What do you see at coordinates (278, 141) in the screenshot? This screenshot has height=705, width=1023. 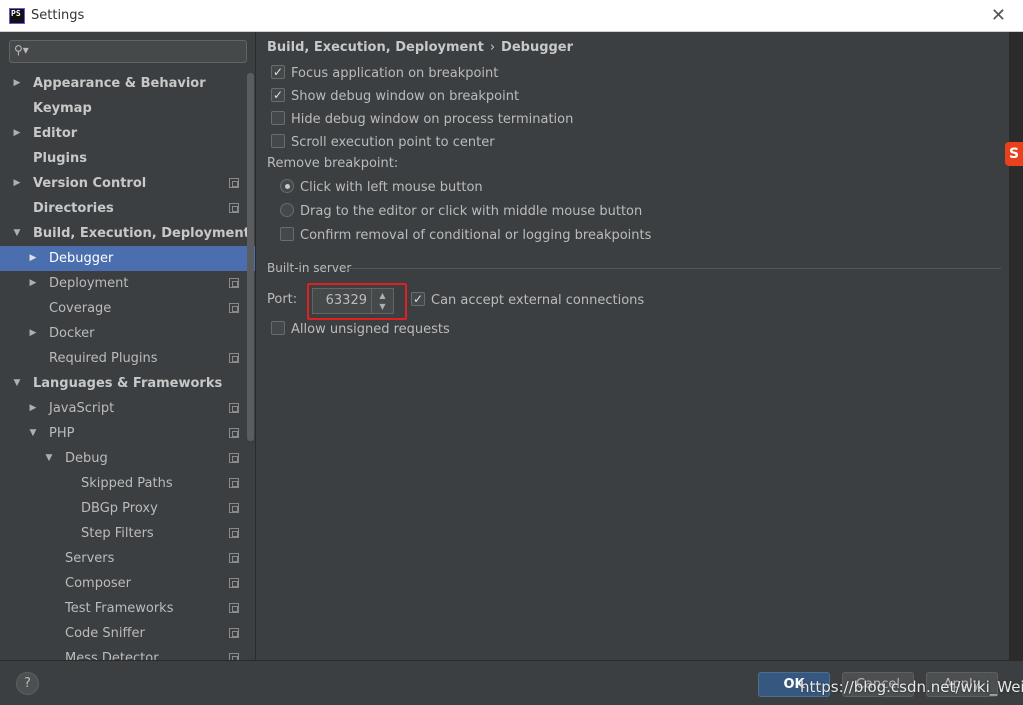 I see `scroll-exec-checkbox` at bounding box center [278, 141].